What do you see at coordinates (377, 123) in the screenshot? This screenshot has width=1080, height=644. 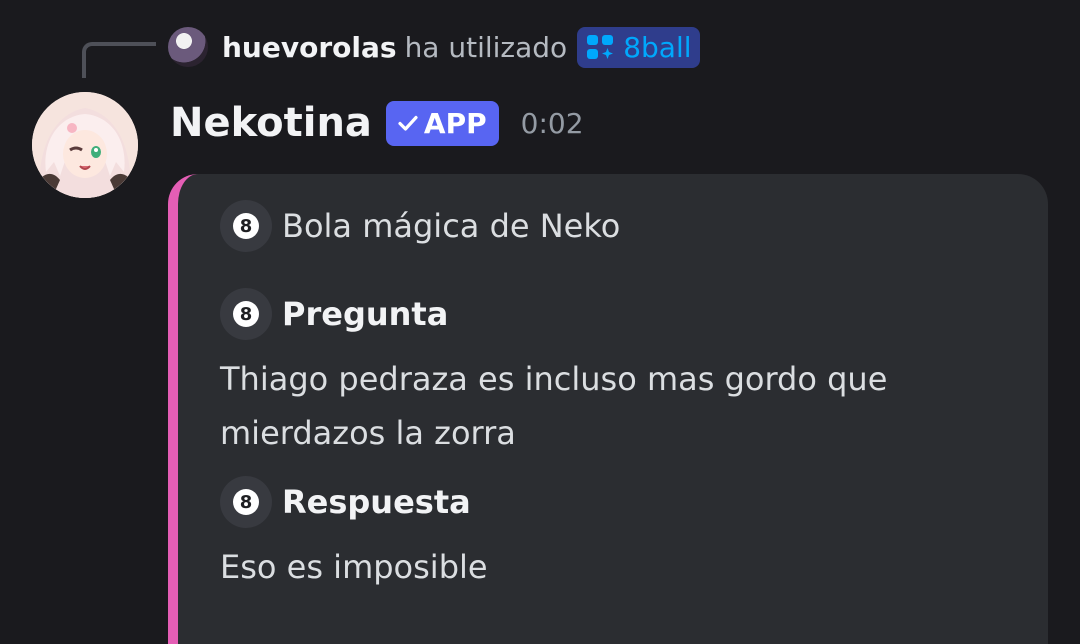 I see `message-header: Nekotina APP 0:02` at bounding box center [377, 123].